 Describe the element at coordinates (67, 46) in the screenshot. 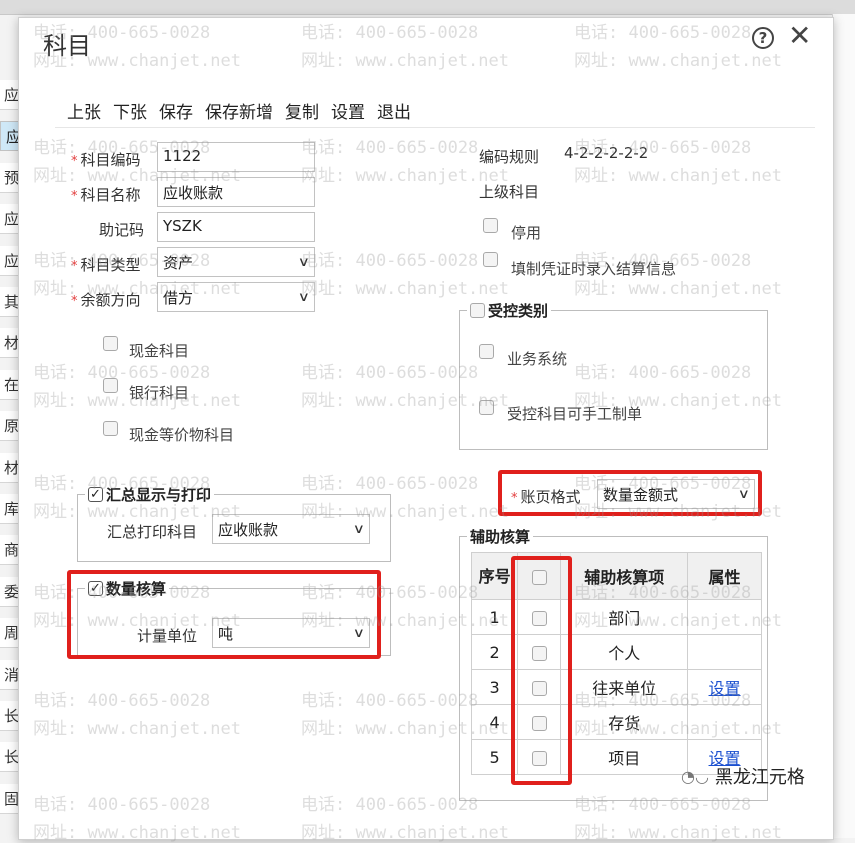

I see `dialog-title: 科目` at that location.